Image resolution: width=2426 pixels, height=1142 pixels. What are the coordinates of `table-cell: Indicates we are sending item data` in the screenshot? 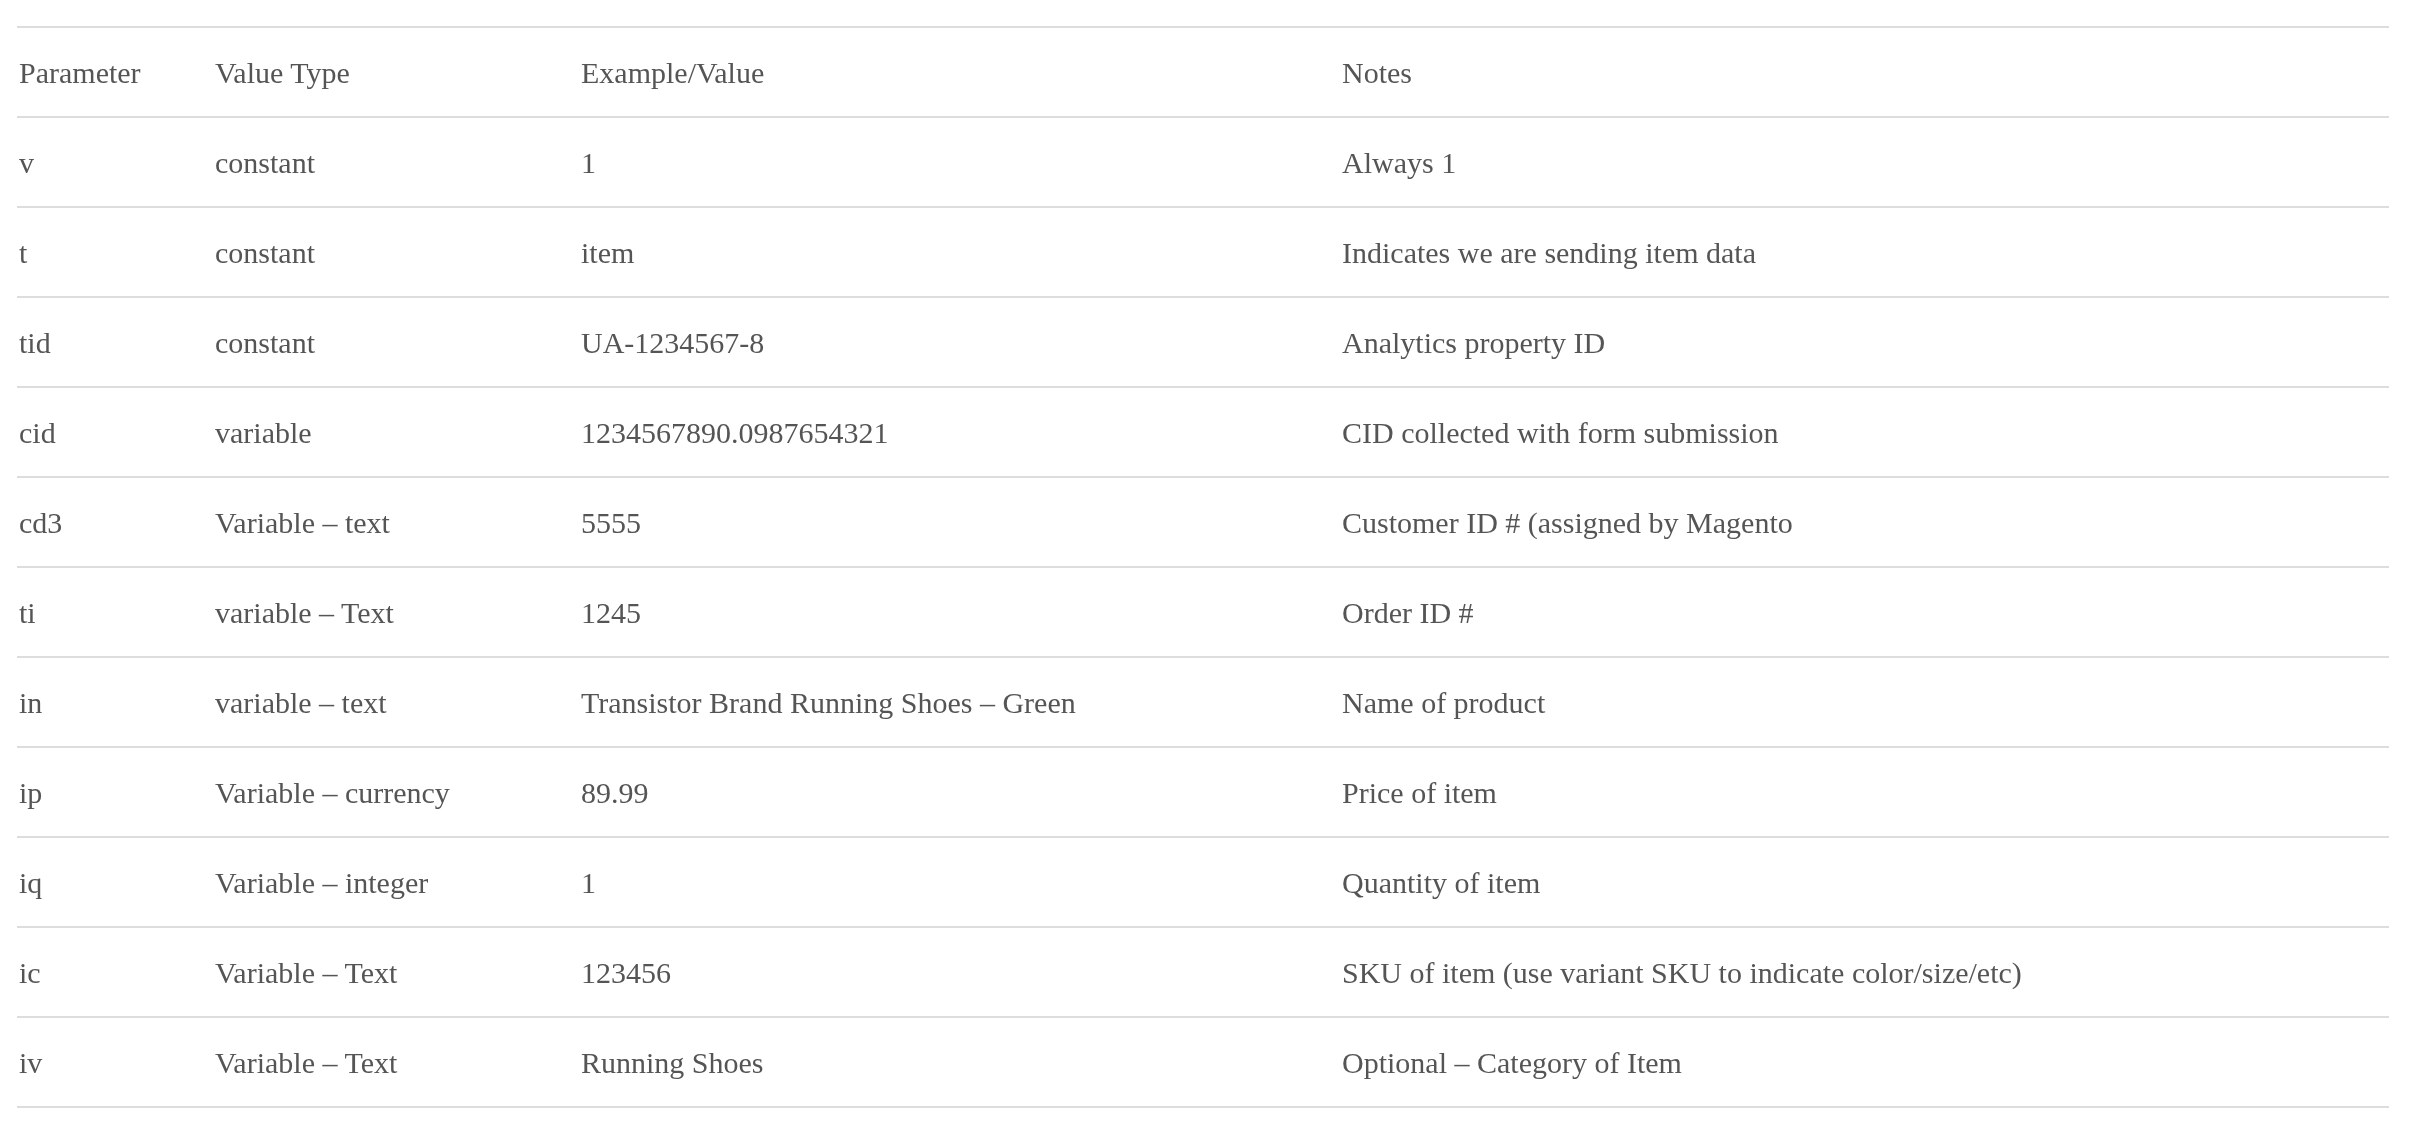 It's located at (1549, 252).